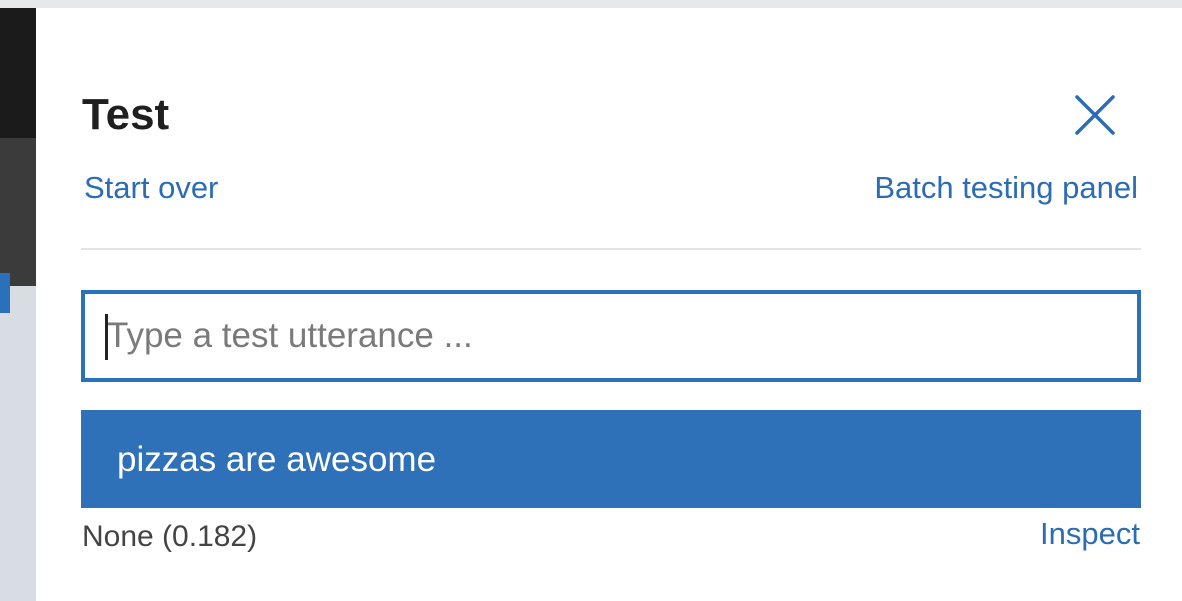  What do you see at coordinates (591, 4) in the screenshot?
I see `window-top-edge` at bounding box center [591, 4].